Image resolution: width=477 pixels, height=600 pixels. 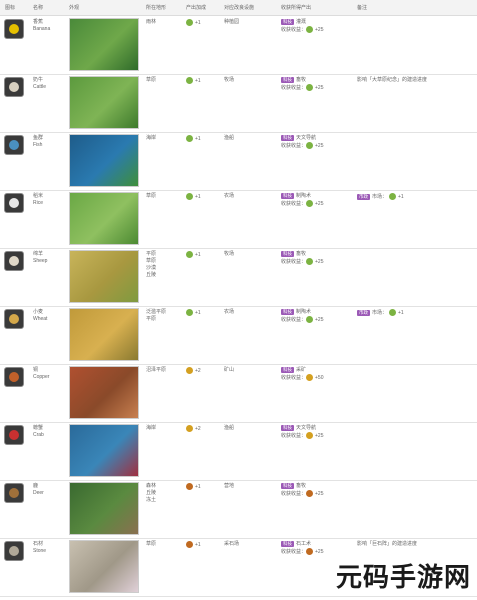 I want to click on tech-name: 畜牧, so click(x=301, y=80).